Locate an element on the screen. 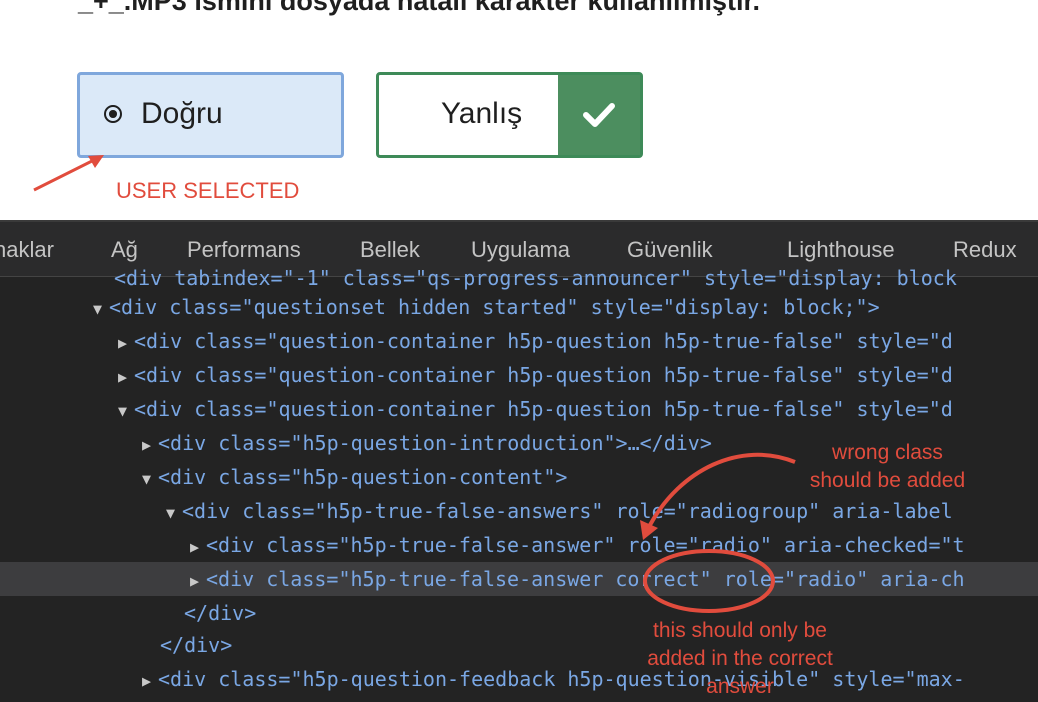 The image size is (1038, 702). tab-kaynaklar: naklar is located at coordinates (27, 250).